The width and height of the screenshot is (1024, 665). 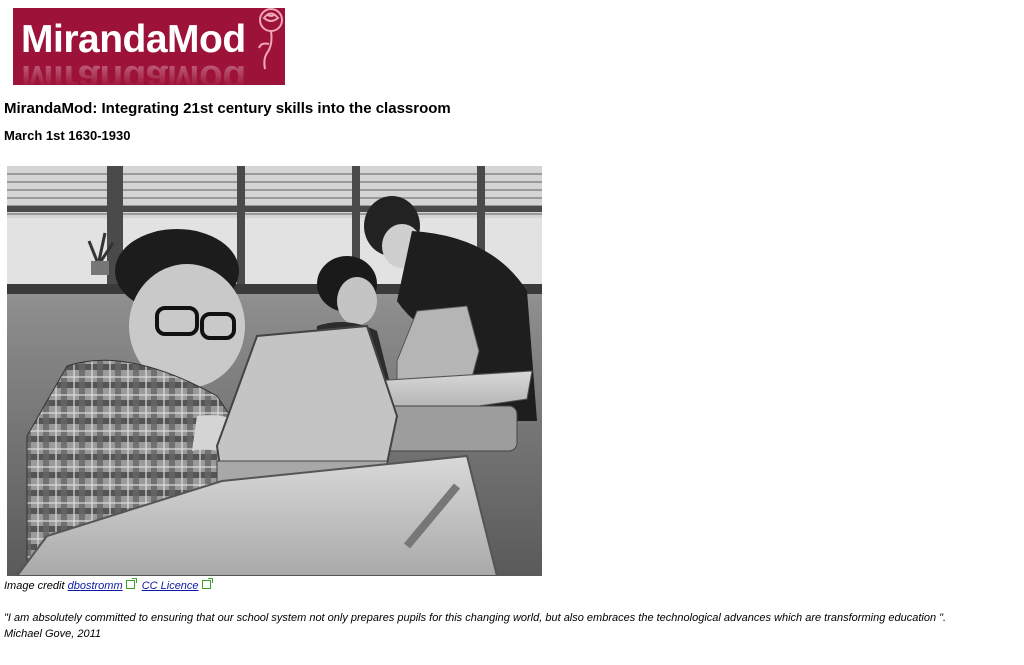 I want to click on logo-reflection-fade, so click(x=149, y=72).